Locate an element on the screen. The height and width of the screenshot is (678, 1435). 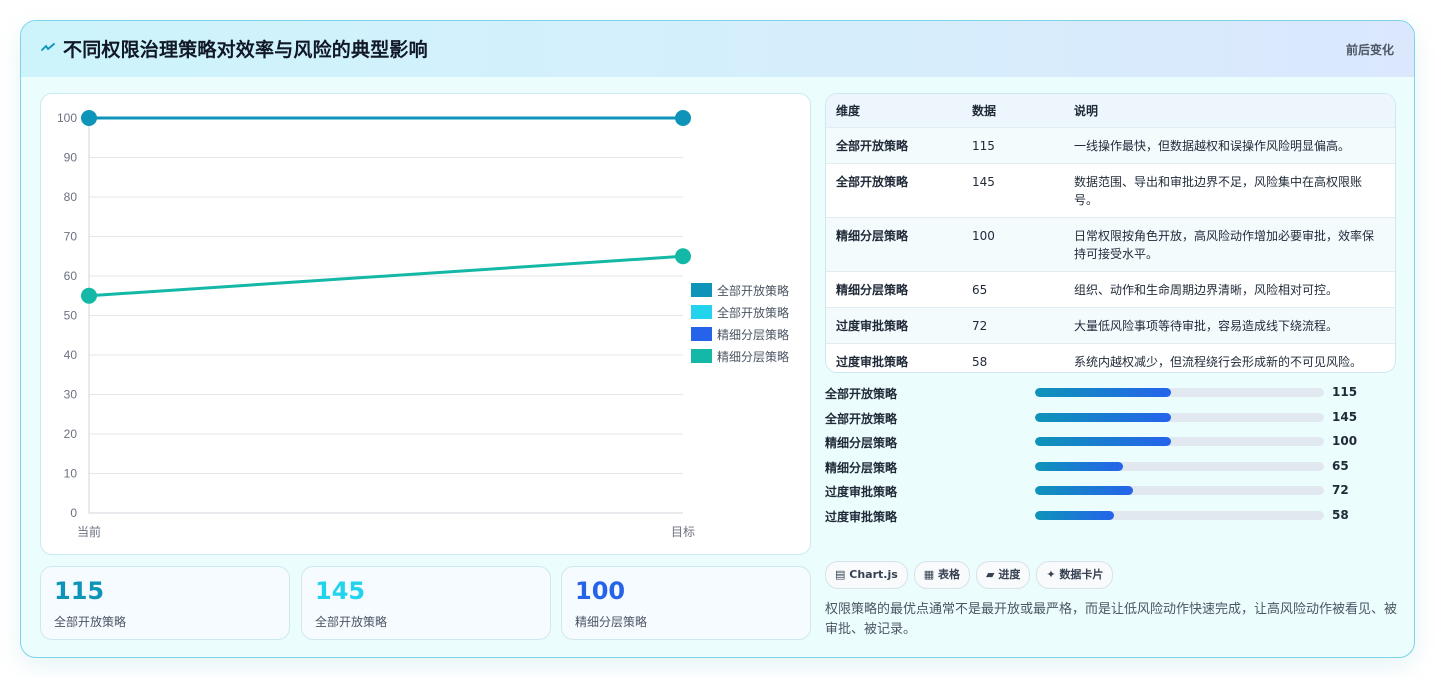
cell-value: 65 is located at coordinates (980, 289).